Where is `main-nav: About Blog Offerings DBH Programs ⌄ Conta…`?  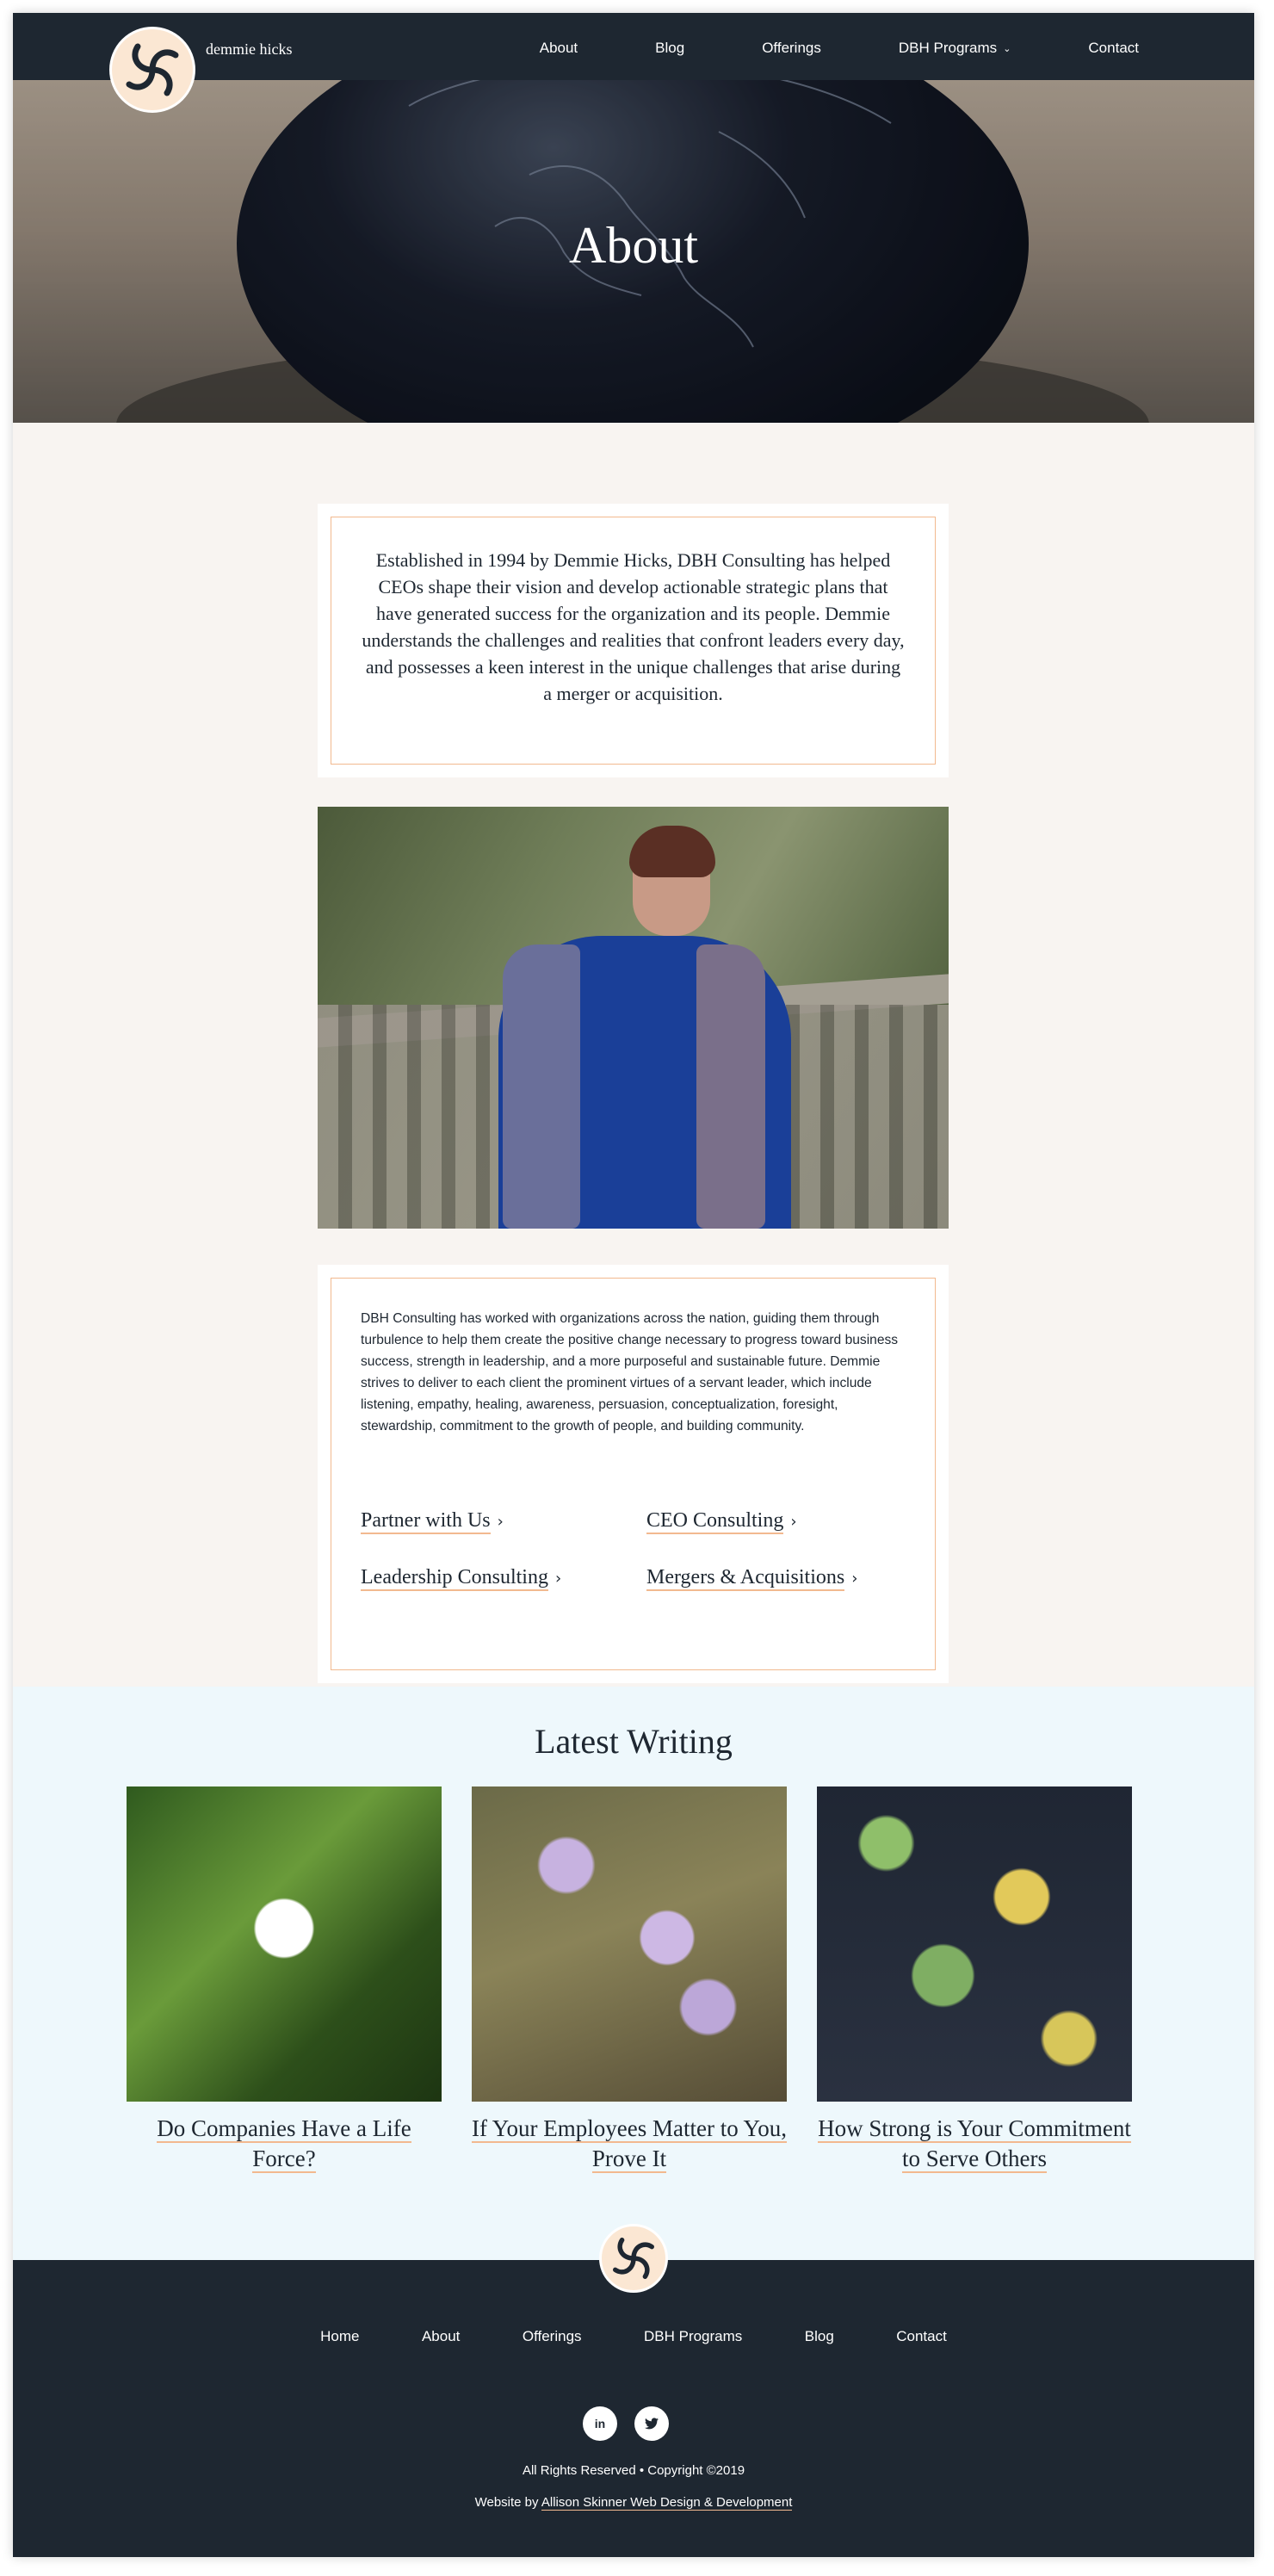
main-nav: About Blog Offerings DBH Programs ⌄ Conta… is located at coordinates (801, 49).